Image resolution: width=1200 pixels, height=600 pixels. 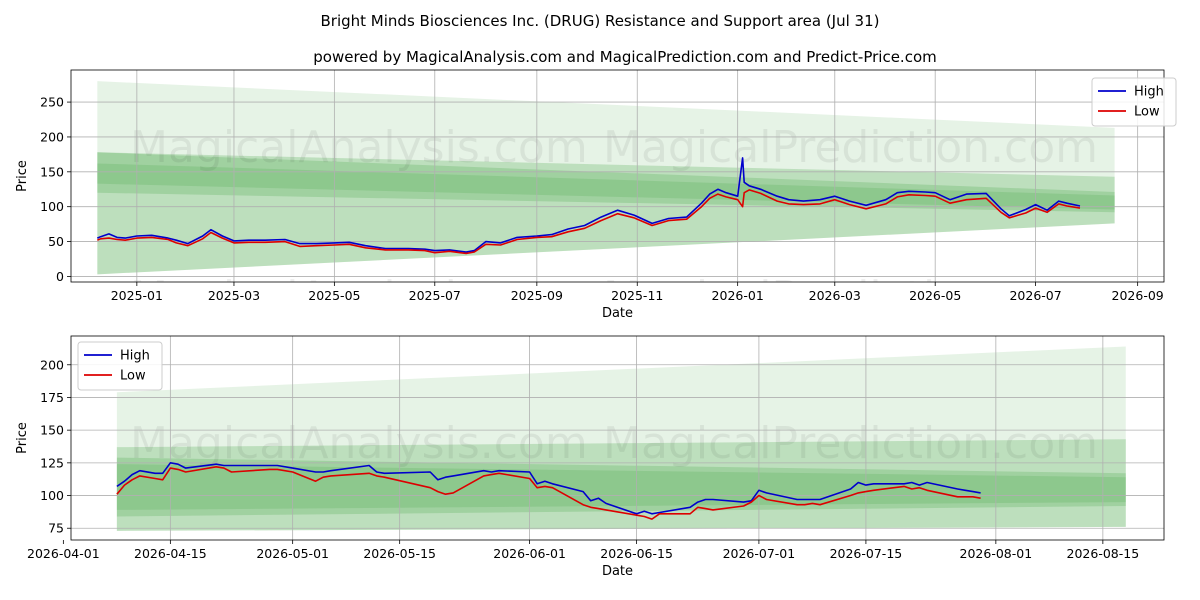 I want to click on x-tick-label: 2026-09, so click(x=1138, y=295).